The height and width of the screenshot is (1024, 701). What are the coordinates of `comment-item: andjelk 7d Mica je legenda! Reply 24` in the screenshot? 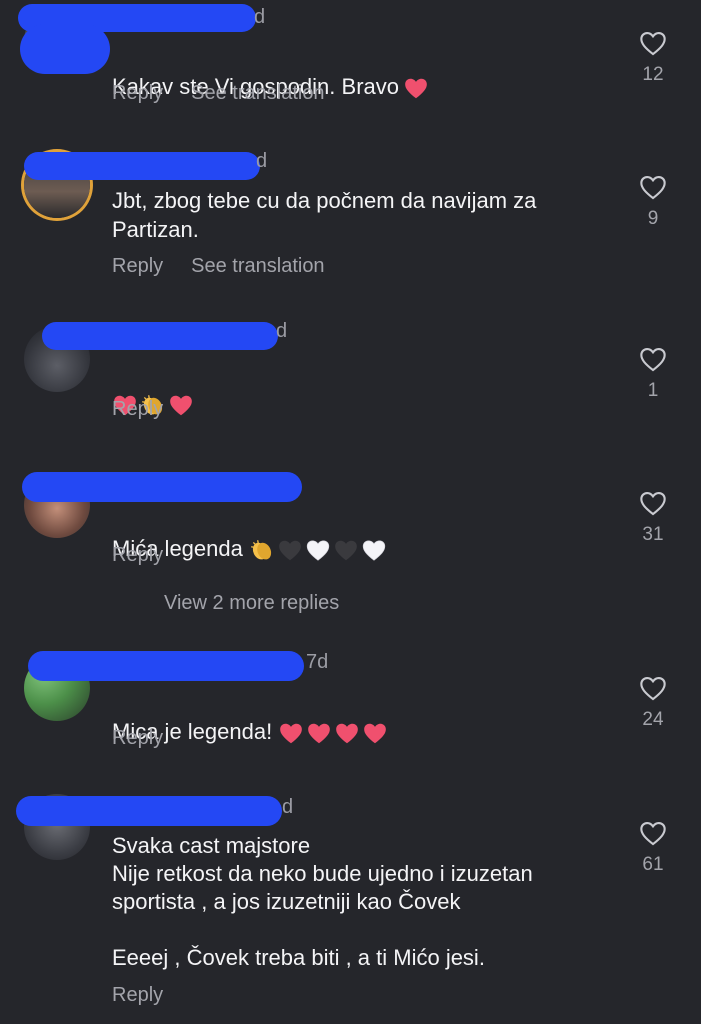 It's located at (350, 710).